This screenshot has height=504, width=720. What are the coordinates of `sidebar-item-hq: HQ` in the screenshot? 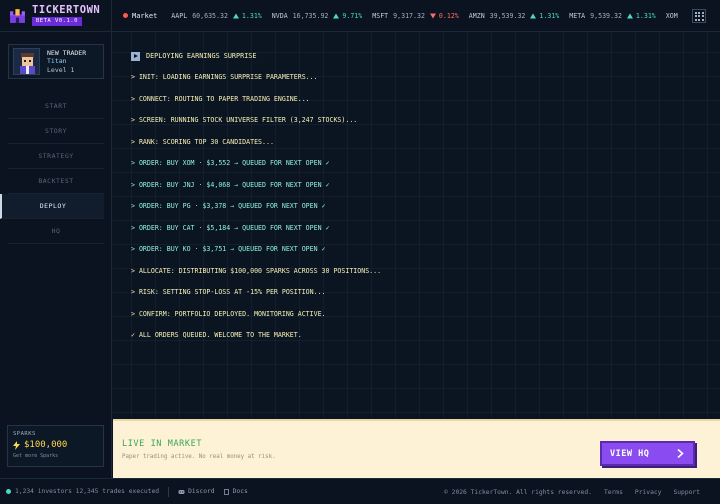 It's located at (56, 231).